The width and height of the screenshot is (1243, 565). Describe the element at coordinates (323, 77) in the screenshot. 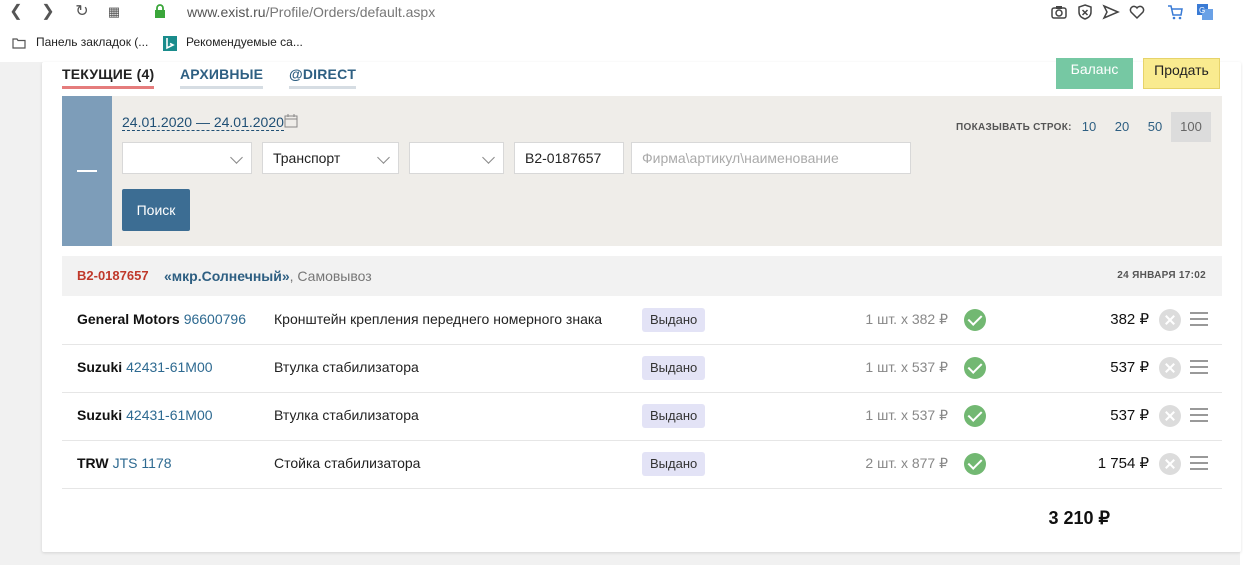

I see `tab-direct: @DIRECT` at that location.